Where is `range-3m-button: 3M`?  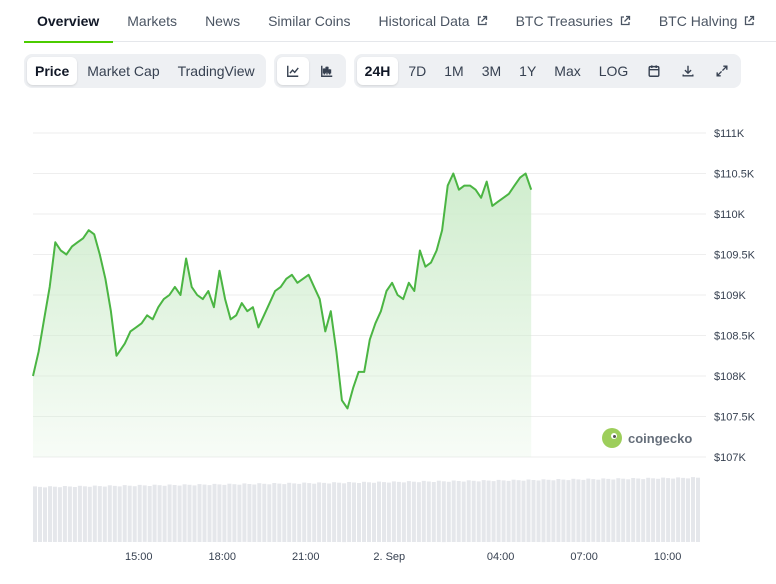
range-3m-button: 3M is located at coordinates (491, 71).